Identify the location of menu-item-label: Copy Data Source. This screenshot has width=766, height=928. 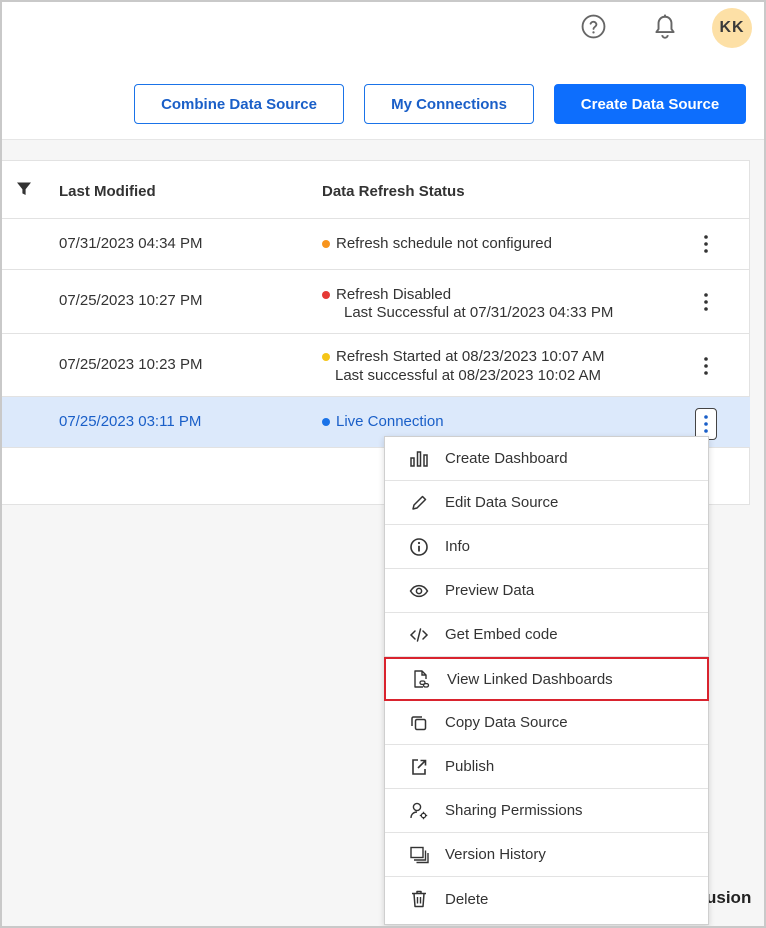
(506, 722).